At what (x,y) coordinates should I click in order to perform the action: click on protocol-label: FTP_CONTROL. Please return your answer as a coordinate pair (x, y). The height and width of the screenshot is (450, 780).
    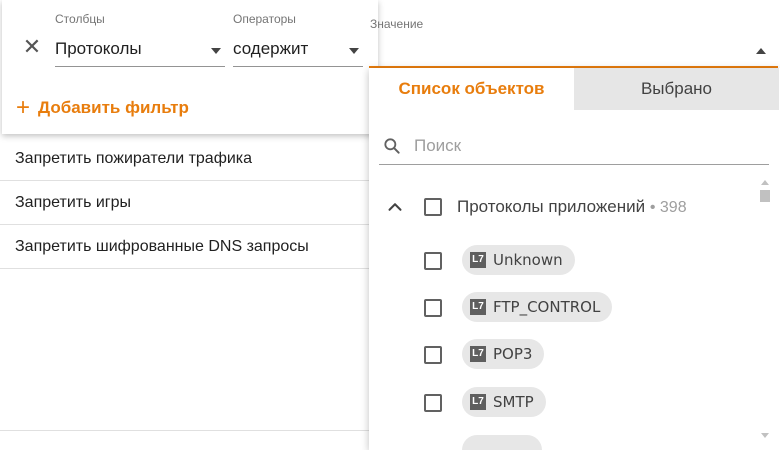
    Looking at the image, I should click on (547, 307).